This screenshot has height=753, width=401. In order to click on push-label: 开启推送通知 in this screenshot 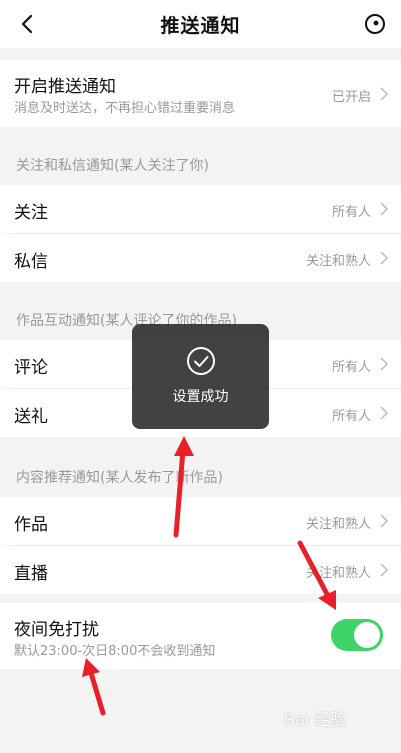, I will do `click(65, 87)`.